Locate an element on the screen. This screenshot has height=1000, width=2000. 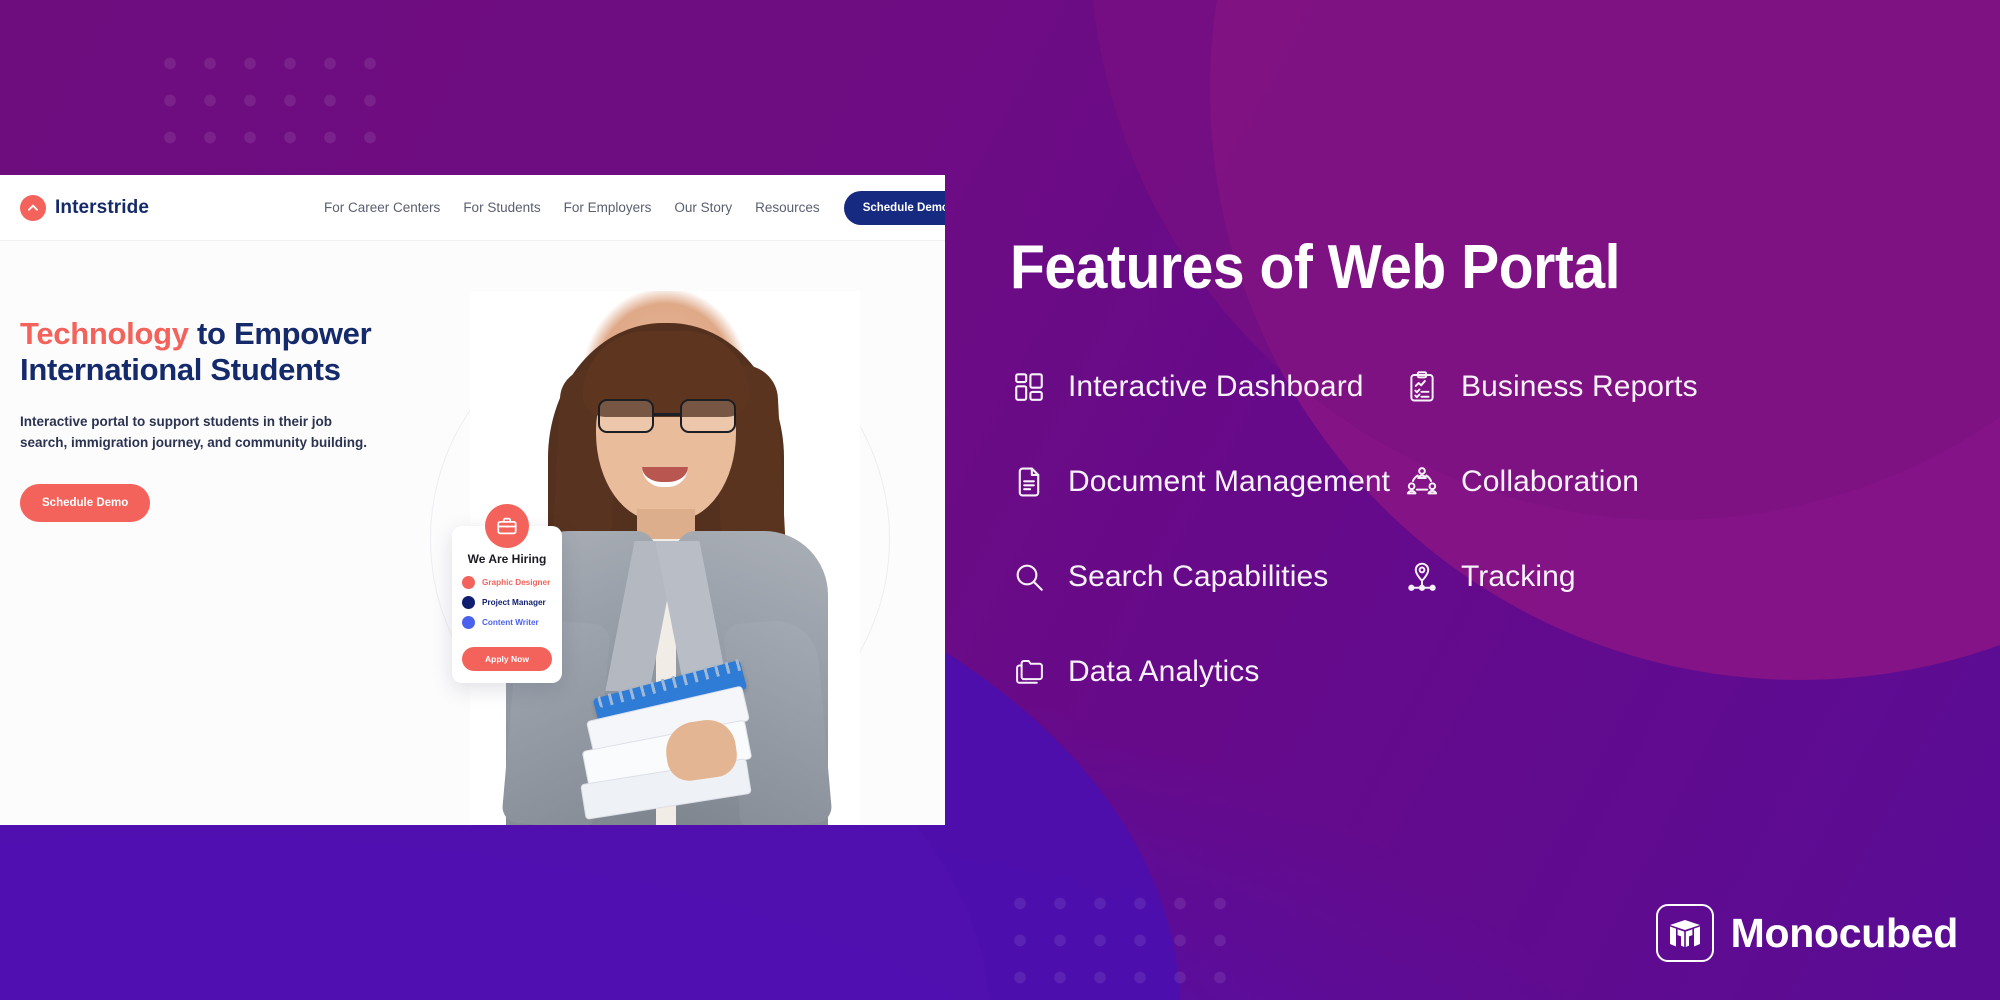
nav-link-career-centers: For Career Centers is located at coordinates (382, 207).